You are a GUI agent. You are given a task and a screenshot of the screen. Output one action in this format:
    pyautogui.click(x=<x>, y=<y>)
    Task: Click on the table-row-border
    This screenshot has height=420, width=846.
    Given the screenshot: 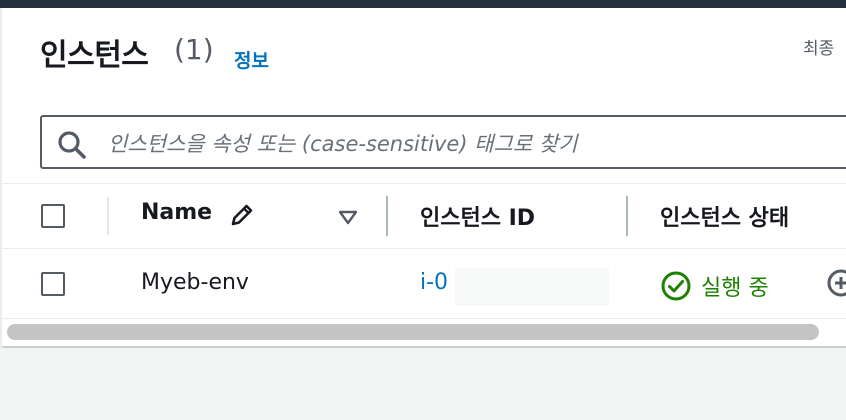 What is the action you would take?
    pyautogui.click(x=423, y=318)
    